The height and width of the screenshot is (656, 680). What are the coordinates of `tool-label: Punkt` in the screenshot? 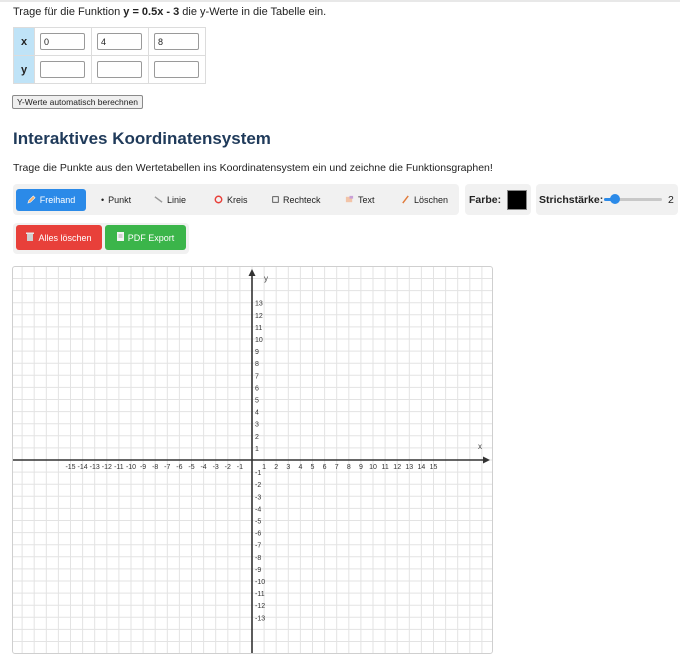 It's located at (120, 200).